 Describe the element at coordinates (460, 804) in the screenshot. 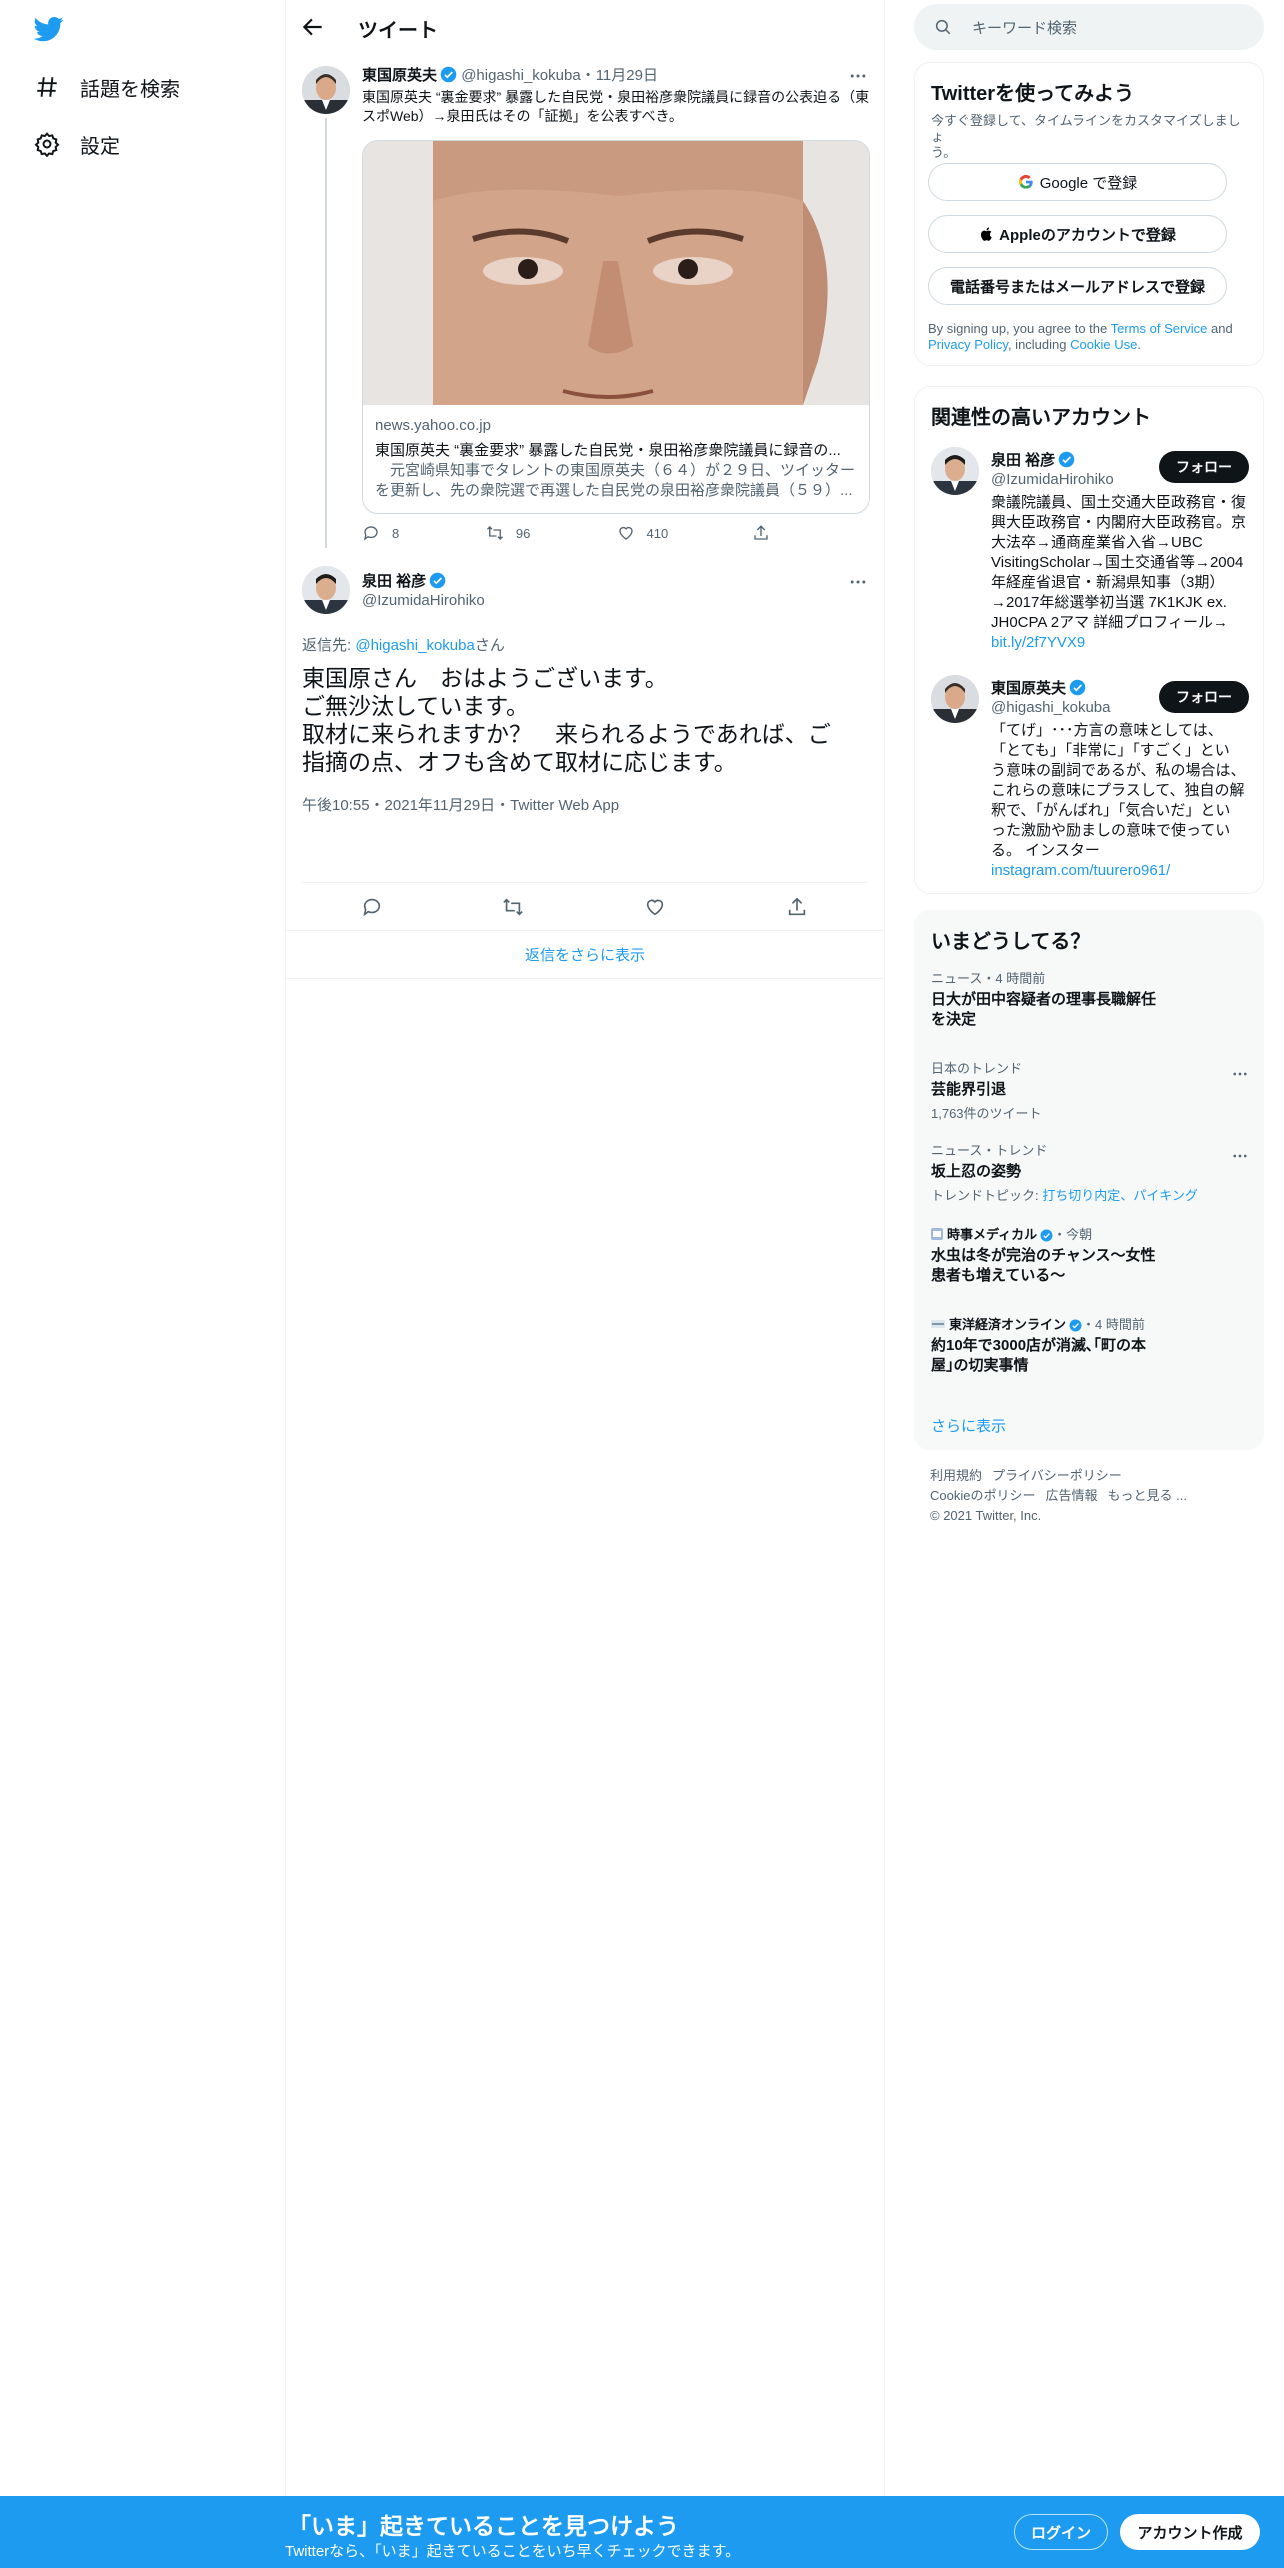

I see `tweet-timestamp: 午後10:55・2021年11月29日・Twitter Web App` at that location.